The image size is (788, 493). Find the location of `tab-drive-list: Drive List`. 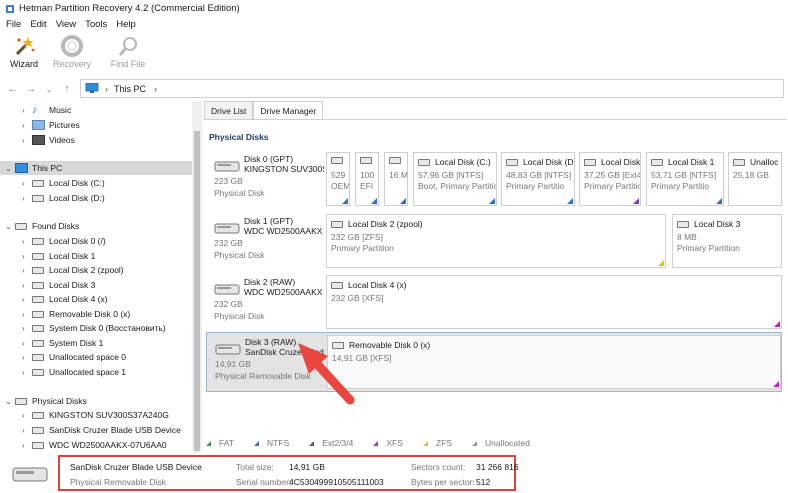

tab-drive-list: Drive List is located at coordinates (229, 110).